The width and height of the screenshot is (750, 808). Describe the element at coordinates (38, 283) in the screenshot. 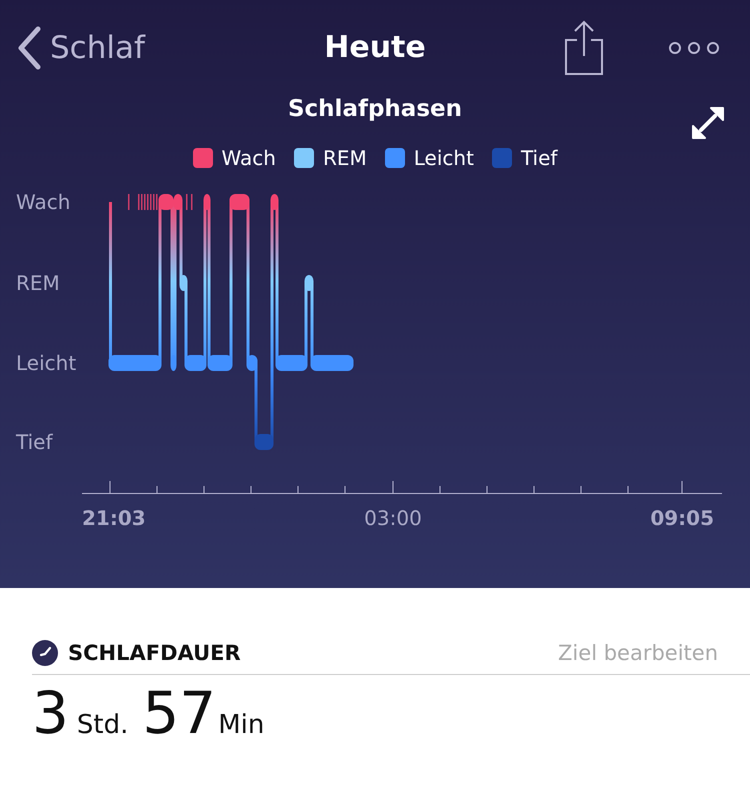

I see `axis-label: REM` at that location.